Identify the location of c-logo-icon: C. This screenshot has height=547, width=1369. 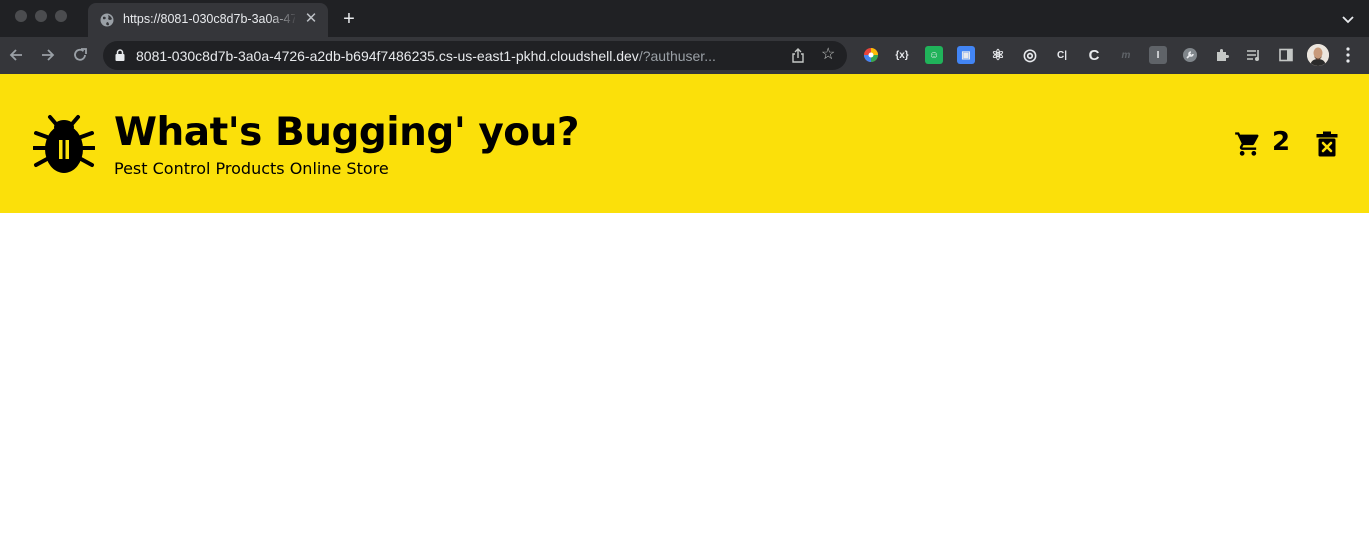
(1094, 55).